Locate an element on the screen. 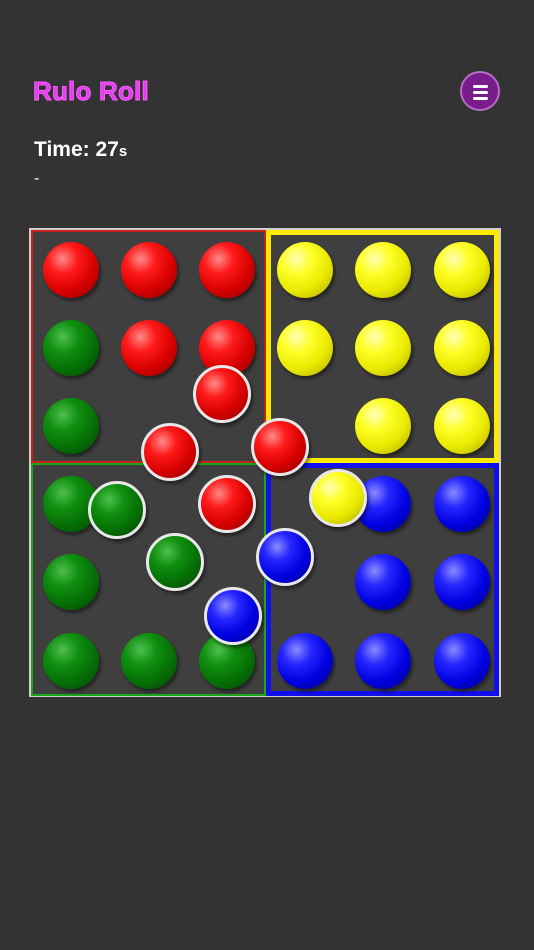 Image resolution: width=534 pixels, height=950 pixels. loose-yellow-ball is located at coordinates (338, 498).